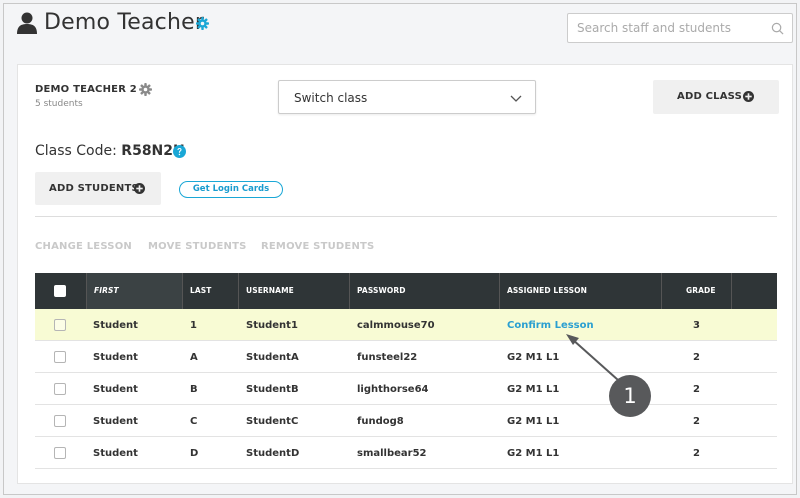 Image resolution: width=800 pixels, height=498 pixels. I want to click on remove-students-action: REMOVE STUDENTS, so click(317, 246).